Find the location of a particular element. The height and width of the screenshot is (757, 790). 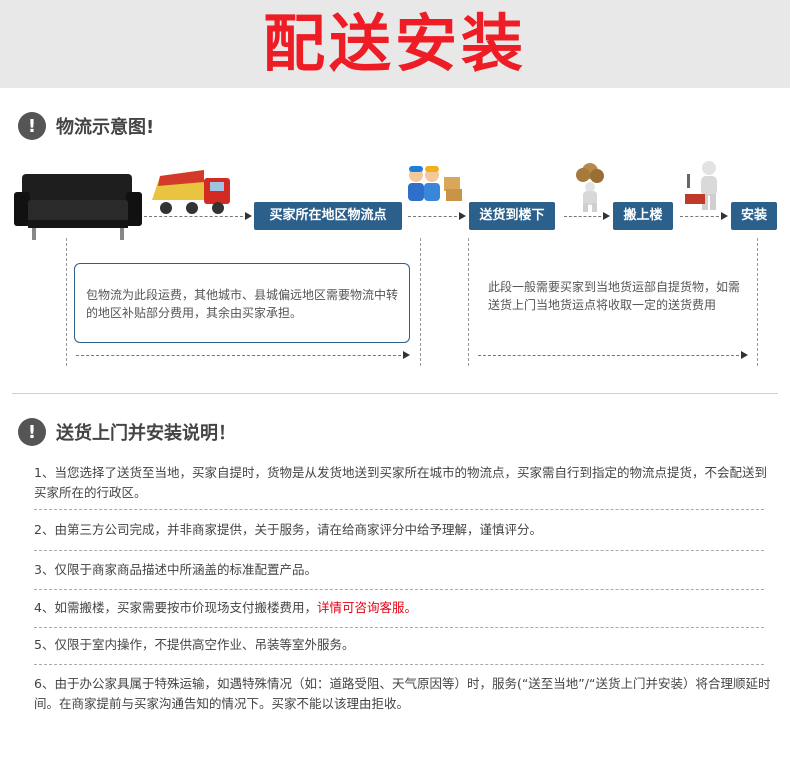

consult-highlight: 详情可咨询客服。 is located at coordinates (366, 607).